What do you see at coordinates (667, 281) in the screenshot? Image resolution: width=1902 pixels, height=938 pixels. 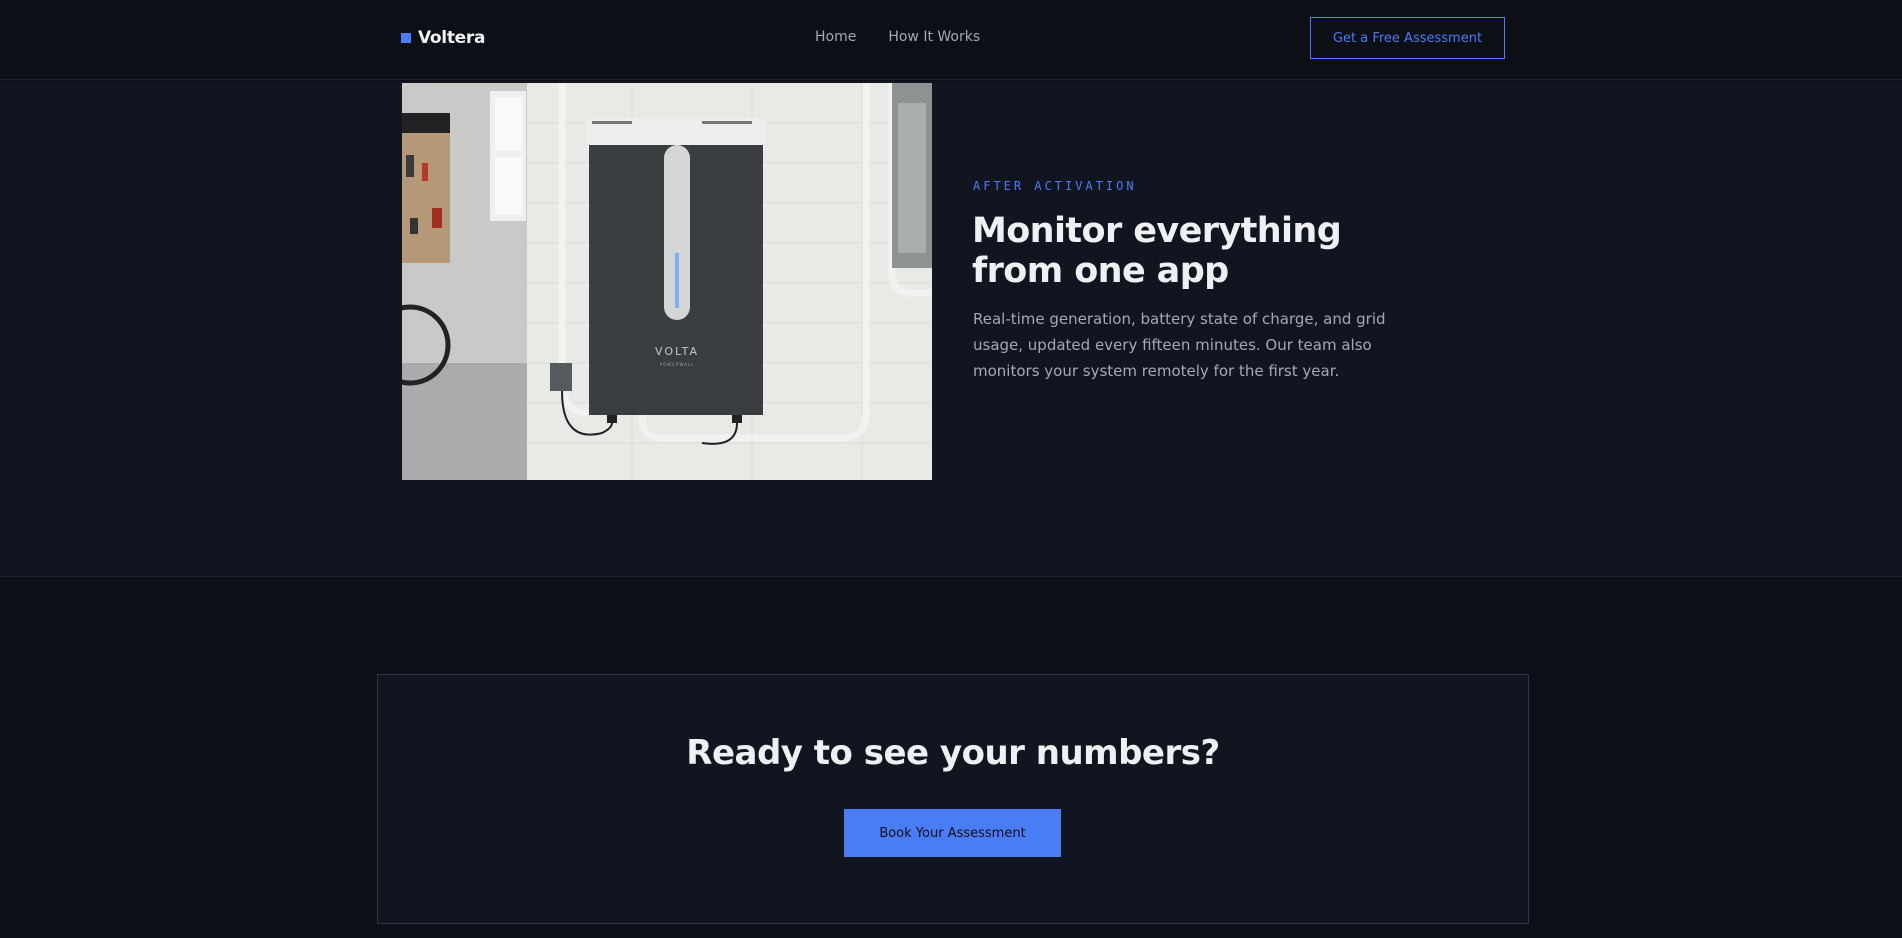 I see `battery-photo: VOLTA POWERWALL` at bounding box center [667, 281].